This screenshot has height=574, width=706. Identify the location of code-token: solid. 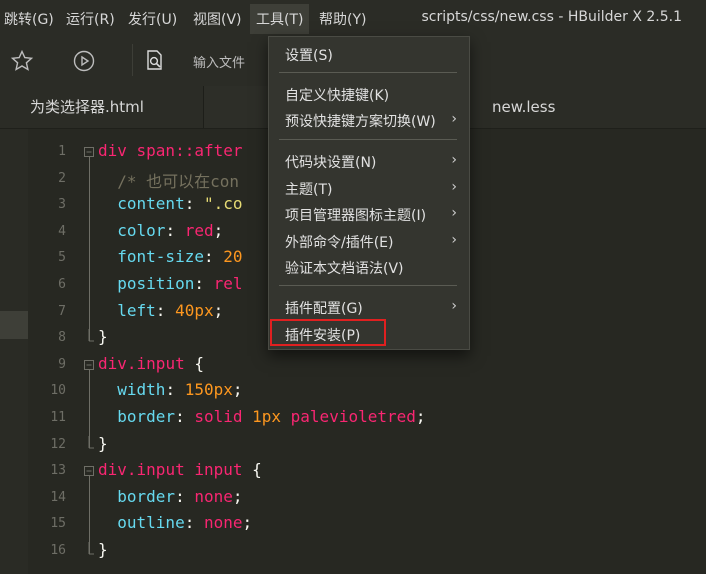
(223, 416).